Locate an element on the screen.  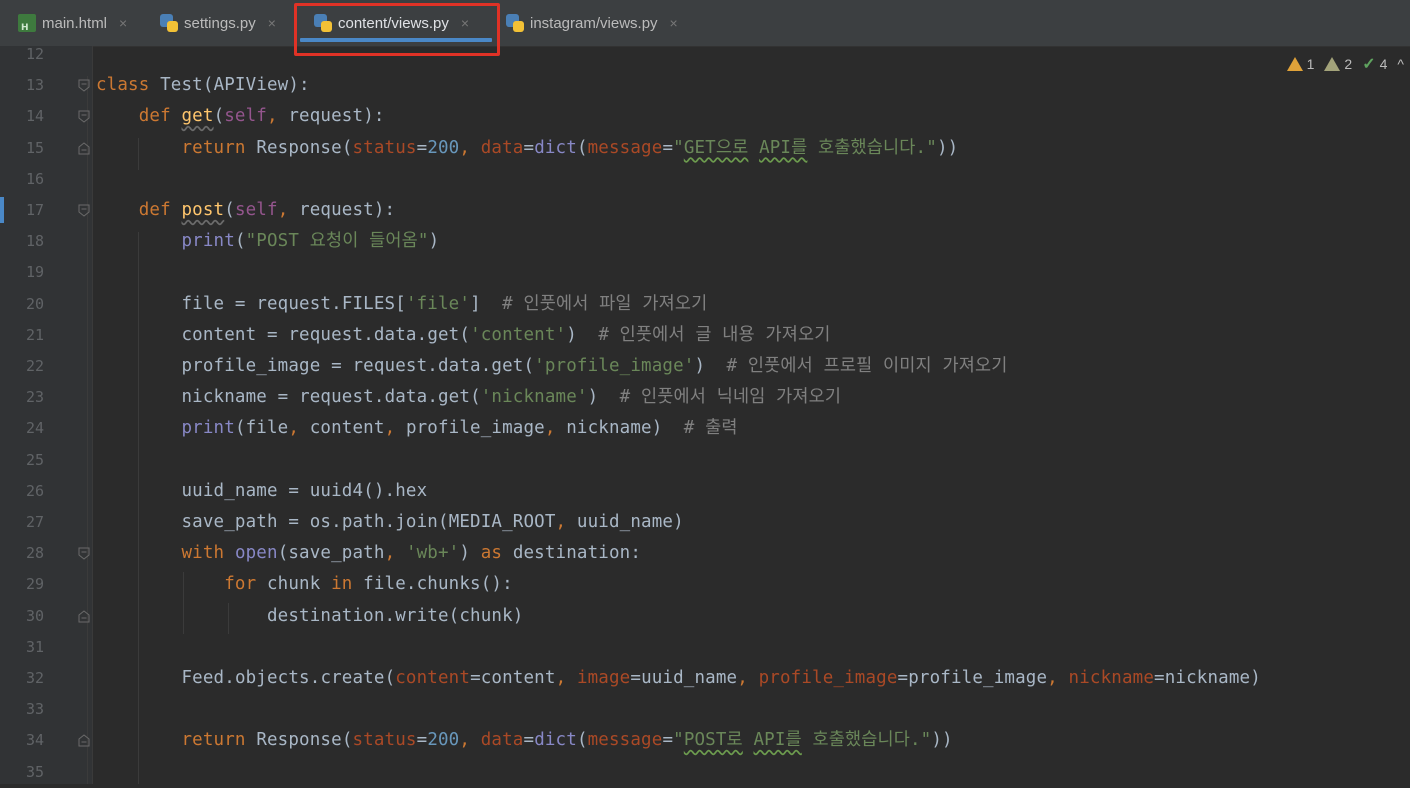
line-number: 33 is located at coordinates (34, 709).